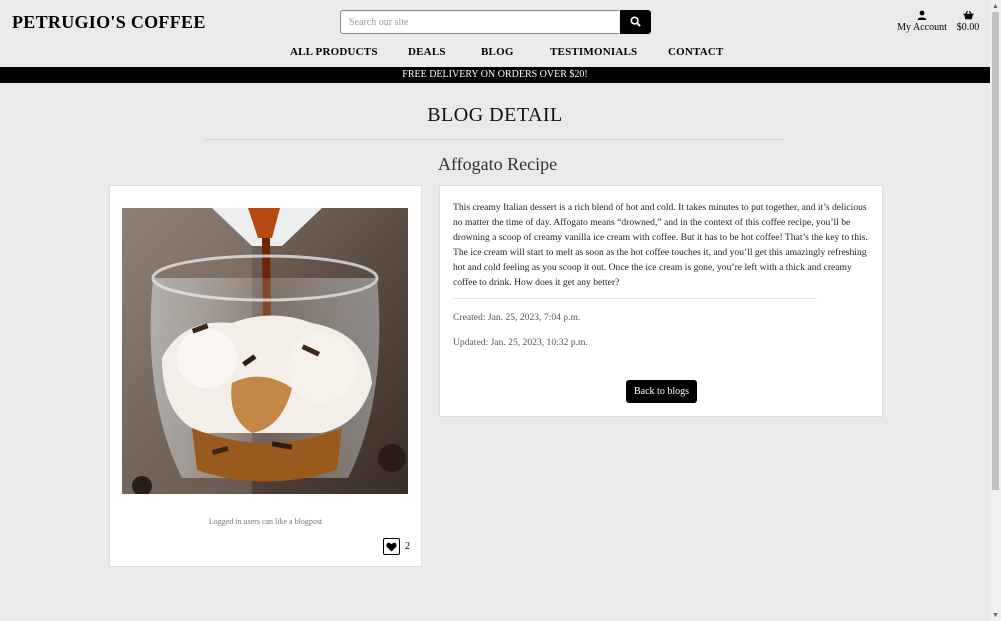 The width and height of the screenshot is (1001, 621). Describe the element at coordinates (635, 298) in the screenshot. I see `content-divider` at that location.